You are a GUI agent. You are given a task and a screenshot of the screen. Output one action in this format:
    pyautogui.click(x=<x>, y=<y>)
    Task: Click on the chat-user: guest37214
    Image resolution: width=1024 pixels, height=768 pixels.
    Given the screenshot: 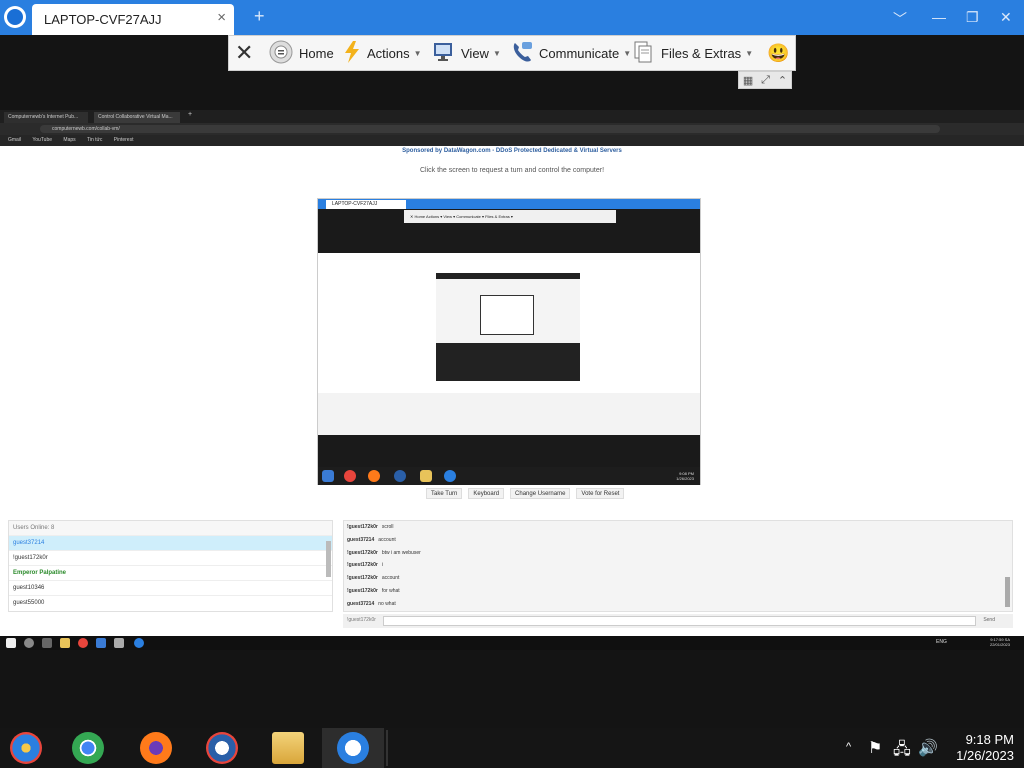 What is the action you would take?
    pyautogui.click(x=361, y=539)
    